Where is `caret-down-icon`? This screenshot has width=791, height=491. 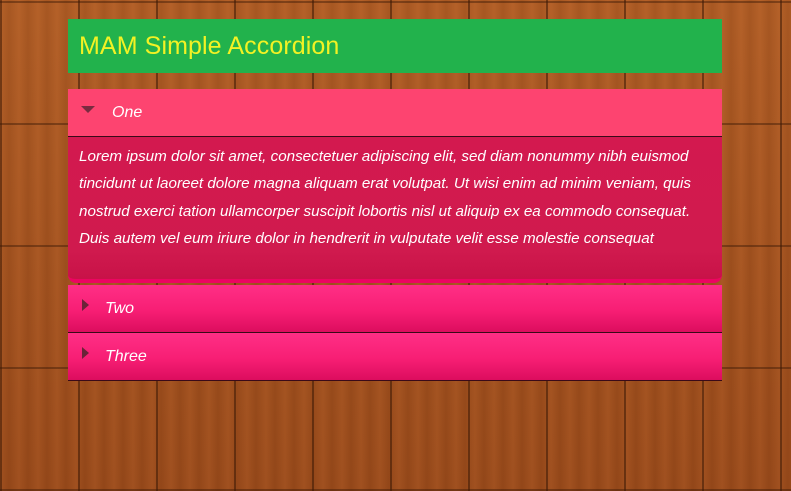 caret-down-icon is located at coordinates (88, 109).